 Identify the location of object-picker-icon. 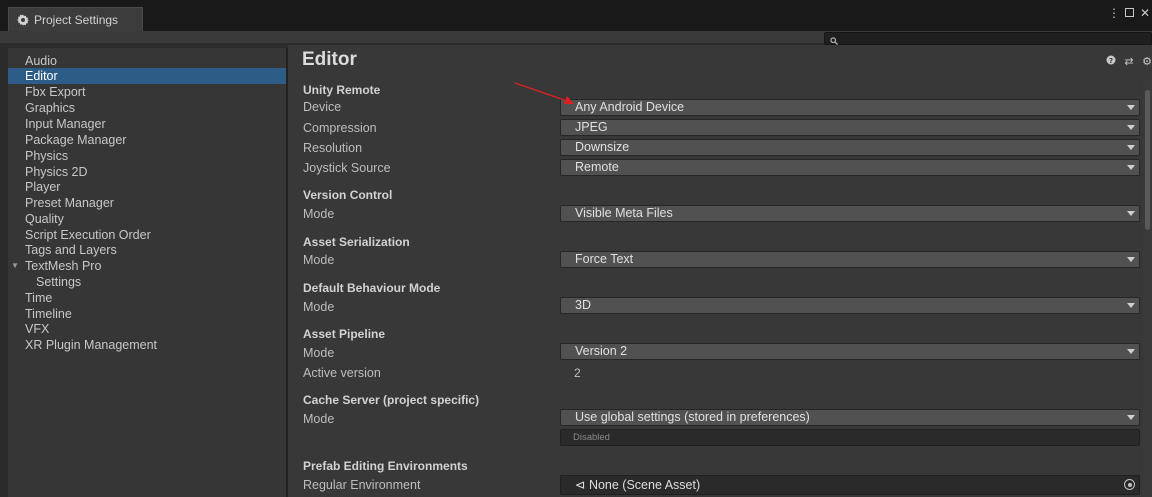
(1129, 484).